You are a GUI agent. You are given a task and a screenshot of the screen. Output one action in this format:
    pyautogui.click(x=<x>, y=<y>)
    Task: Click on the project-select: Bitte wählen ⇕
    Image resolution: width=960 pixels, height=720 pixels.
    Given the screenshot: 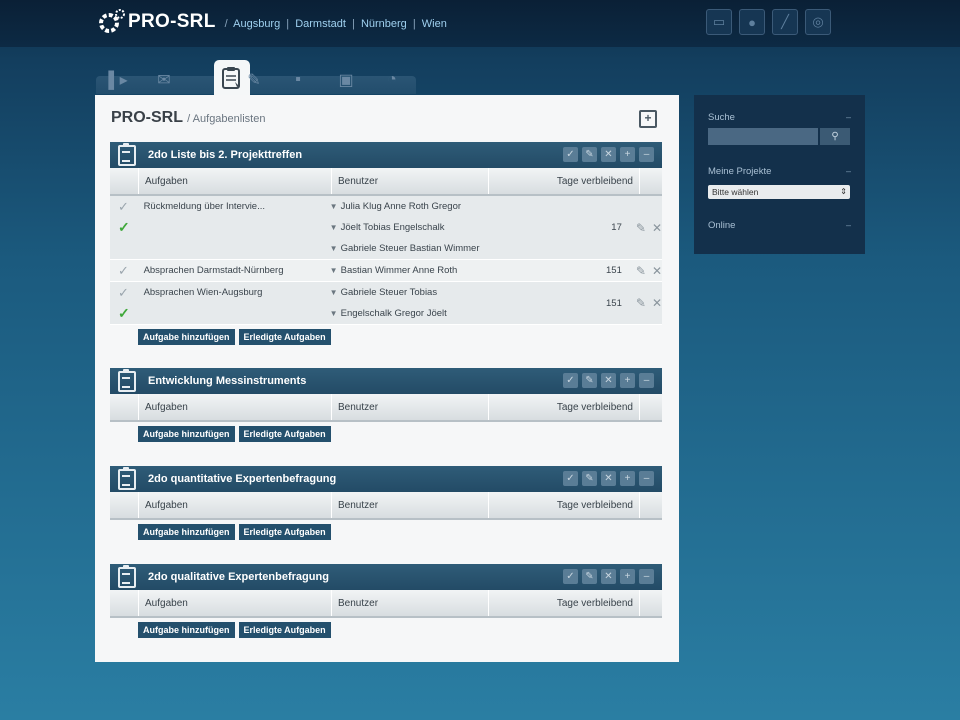 What is the action you would take?
    pyautogui.click(x=779, y=192)
    